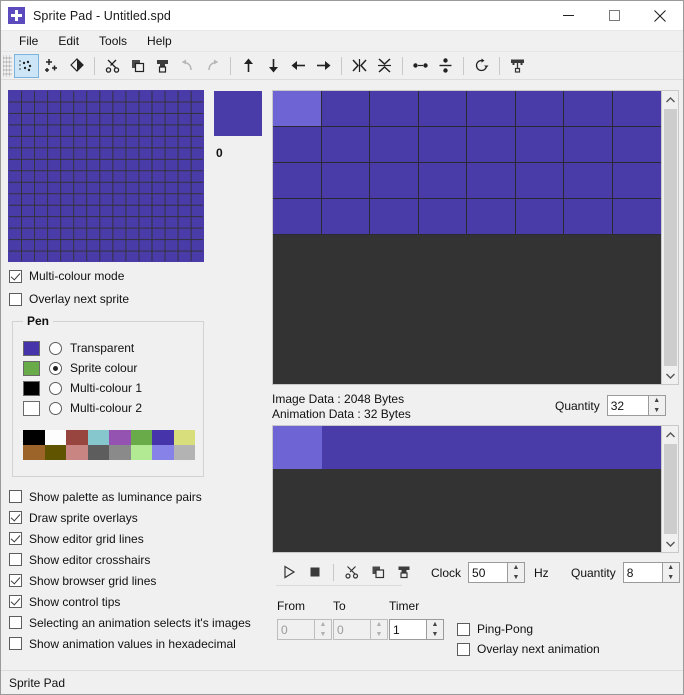 The height and width of the screenshot is (695, 684). Describe the element at coordinates (495, 629) in the screenshot. I see `ping-pong-checkbox: Ping-Pong` at that location.